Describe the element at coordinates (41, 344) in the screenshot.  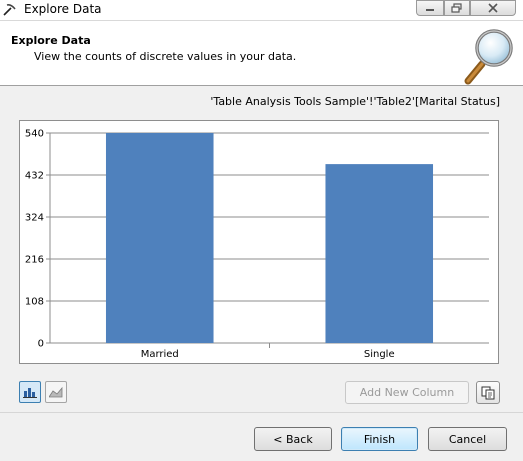
I see `y-tick-label: 0` at that location.